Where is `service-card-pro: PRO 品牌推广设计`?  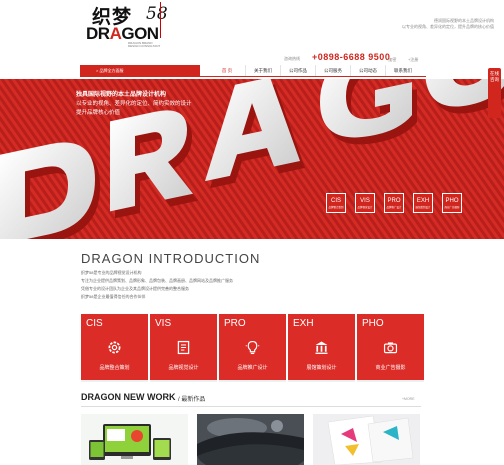 service-card-pro: PRO 品牌推广设计 is located at coordinates (252, 347).